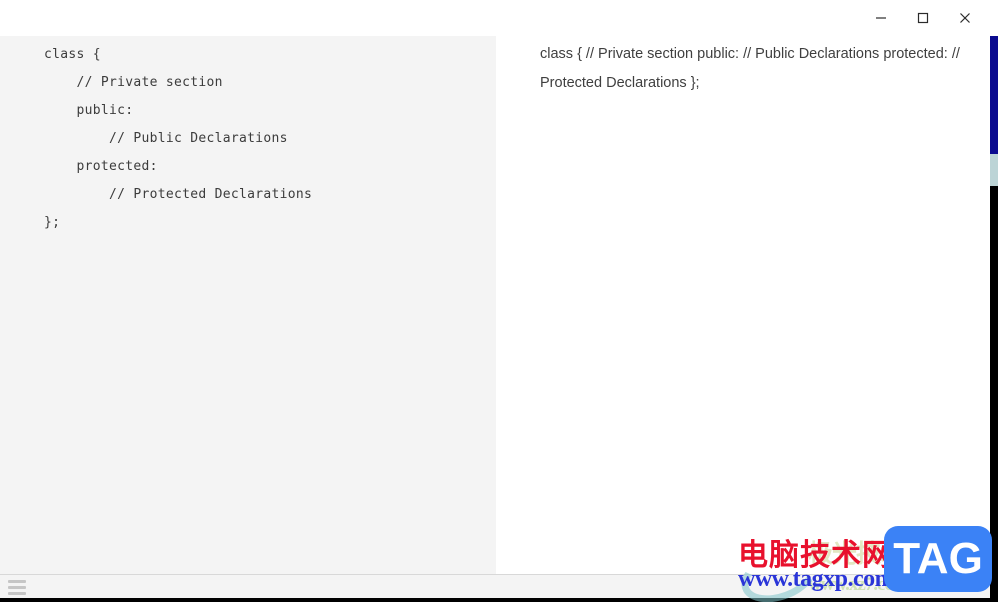 Image resolution: width=998 pixels, height=602 pixels. I want to click on hamburger-menu-icon, so click(17, 587).